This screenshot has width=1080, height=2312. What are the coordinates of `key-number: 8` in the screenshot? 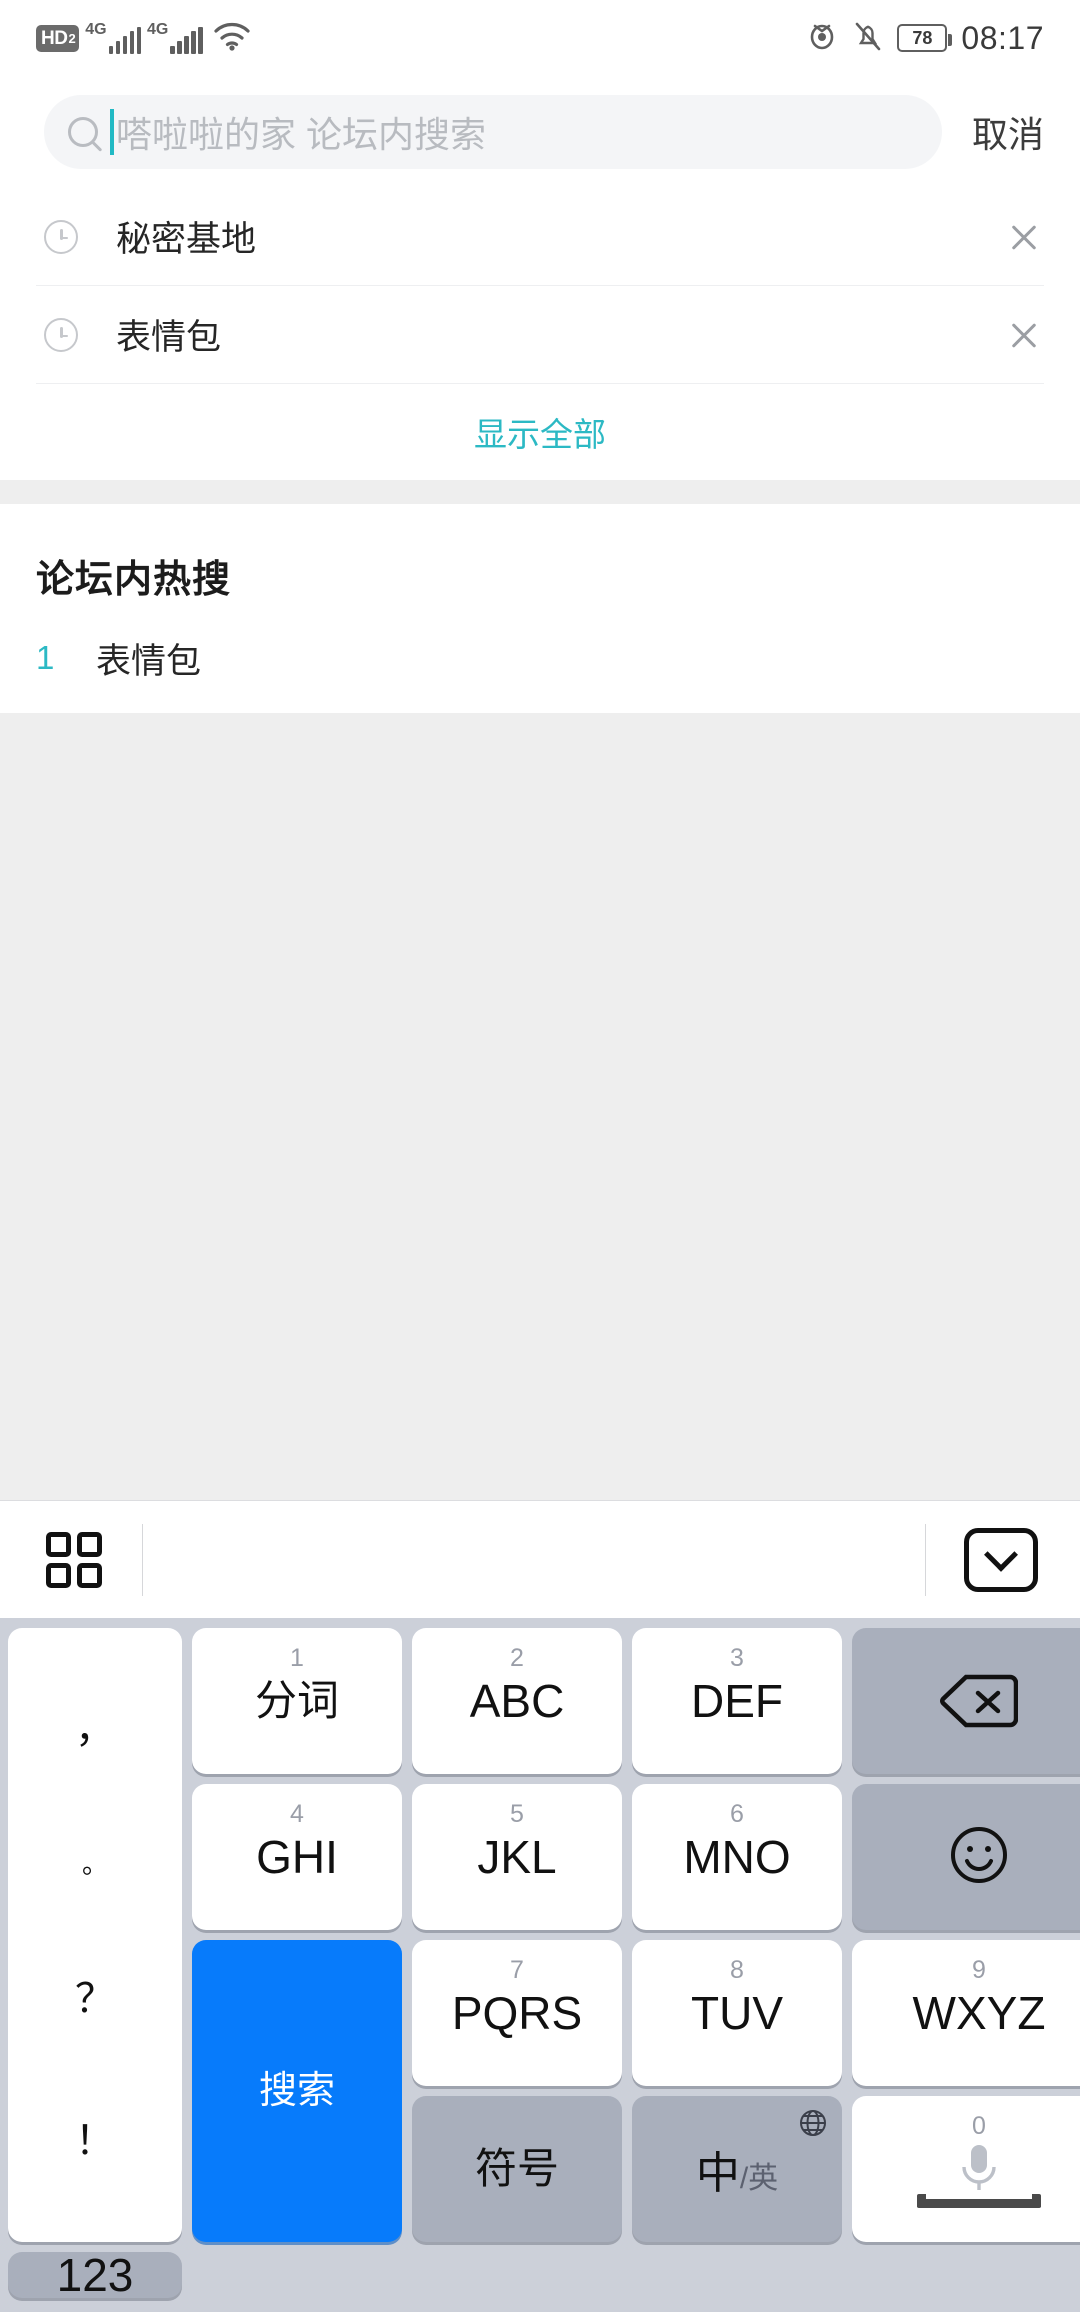 It's located at (737, 1970).